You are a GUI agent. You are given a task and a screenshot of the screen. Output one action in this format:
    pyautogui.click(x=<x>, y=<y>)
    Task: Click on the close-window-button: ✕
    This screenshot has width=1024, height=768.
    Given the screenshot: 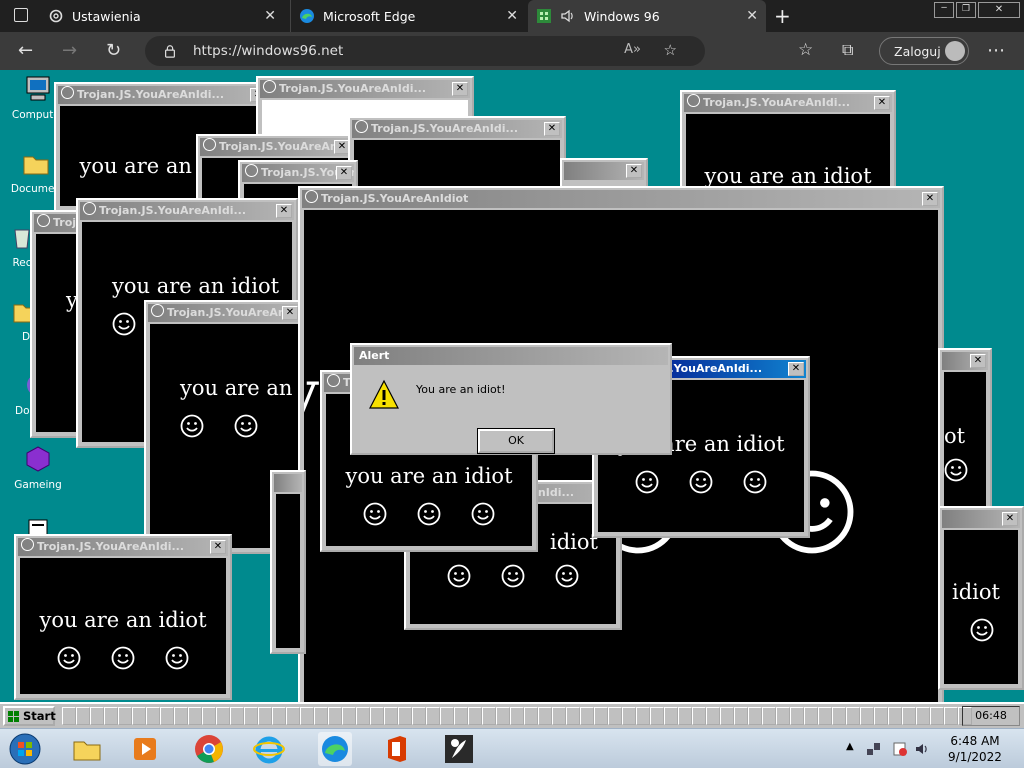 What is the action you would take?
    pyautogui.click(x=999, y=10)
    